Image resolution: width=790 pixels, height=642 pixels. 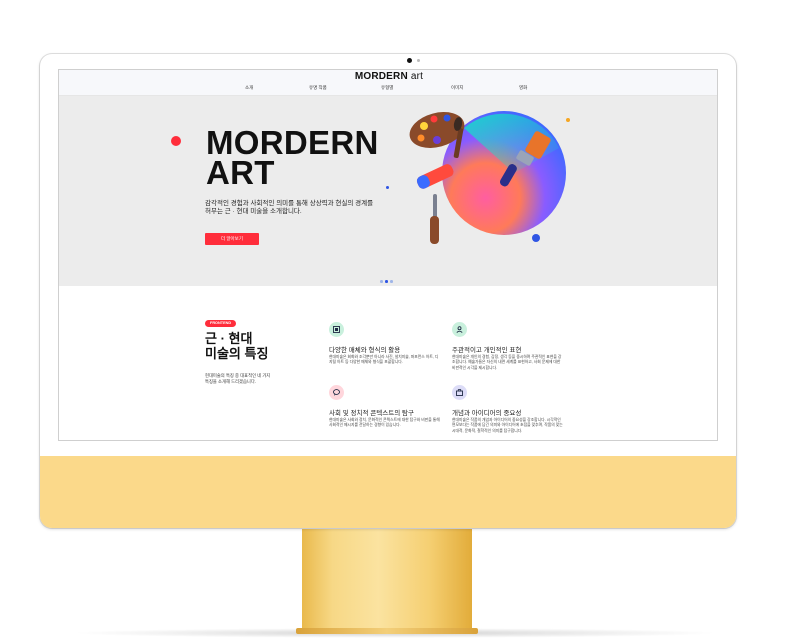 I want to click on hero-description-line1: 감각적인 경험과 사회적인 의미를 통해 상상력과 현실의 경계를, so click(x=289, y=203).